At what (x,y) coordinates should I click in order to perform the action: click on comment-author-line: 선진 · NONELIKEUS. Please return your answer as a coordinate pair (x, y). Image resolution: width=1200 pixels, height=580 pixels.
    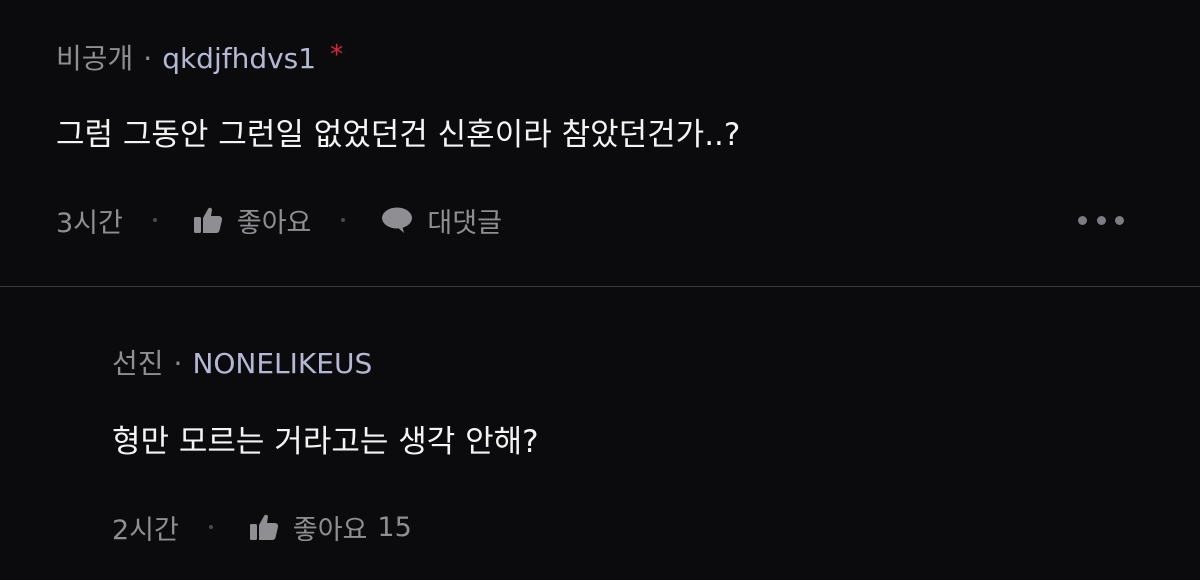
    Looking at the image, I should click on (242, 364).